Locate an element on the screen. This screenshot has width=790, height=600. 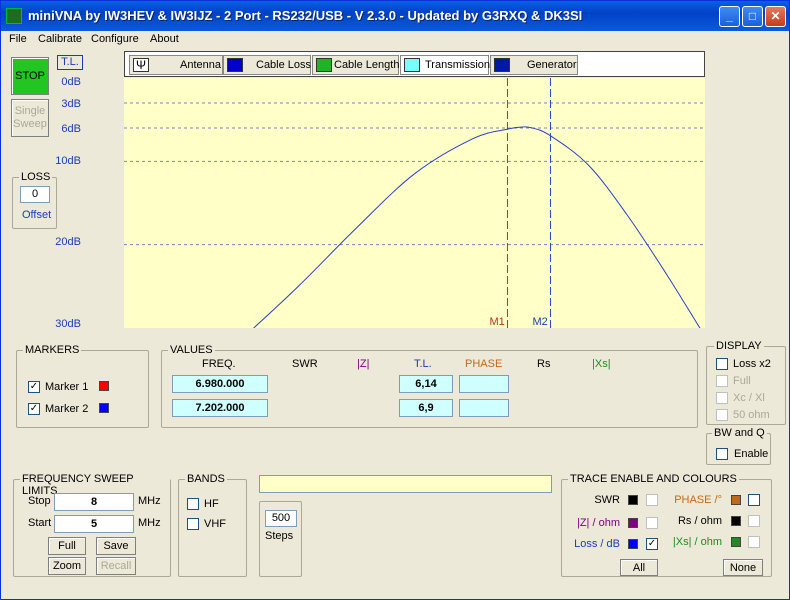
full-checkbox is located at coordinates (722, 381).